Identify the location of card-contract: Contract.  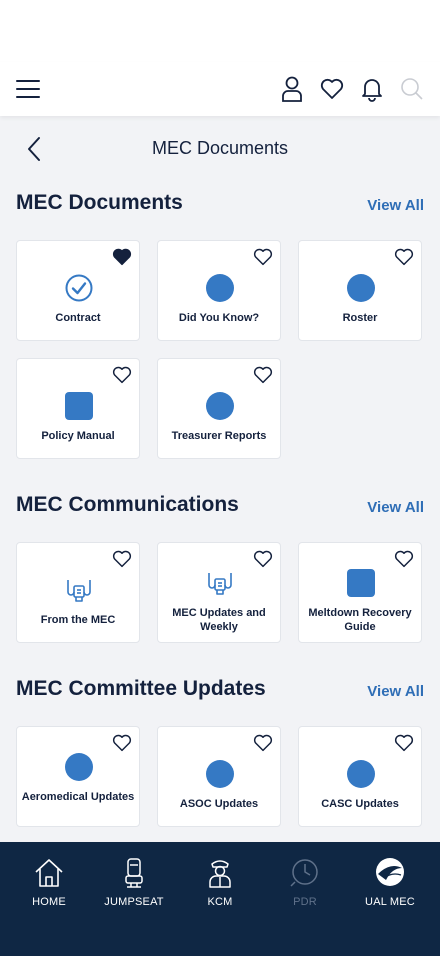
(78, 290).